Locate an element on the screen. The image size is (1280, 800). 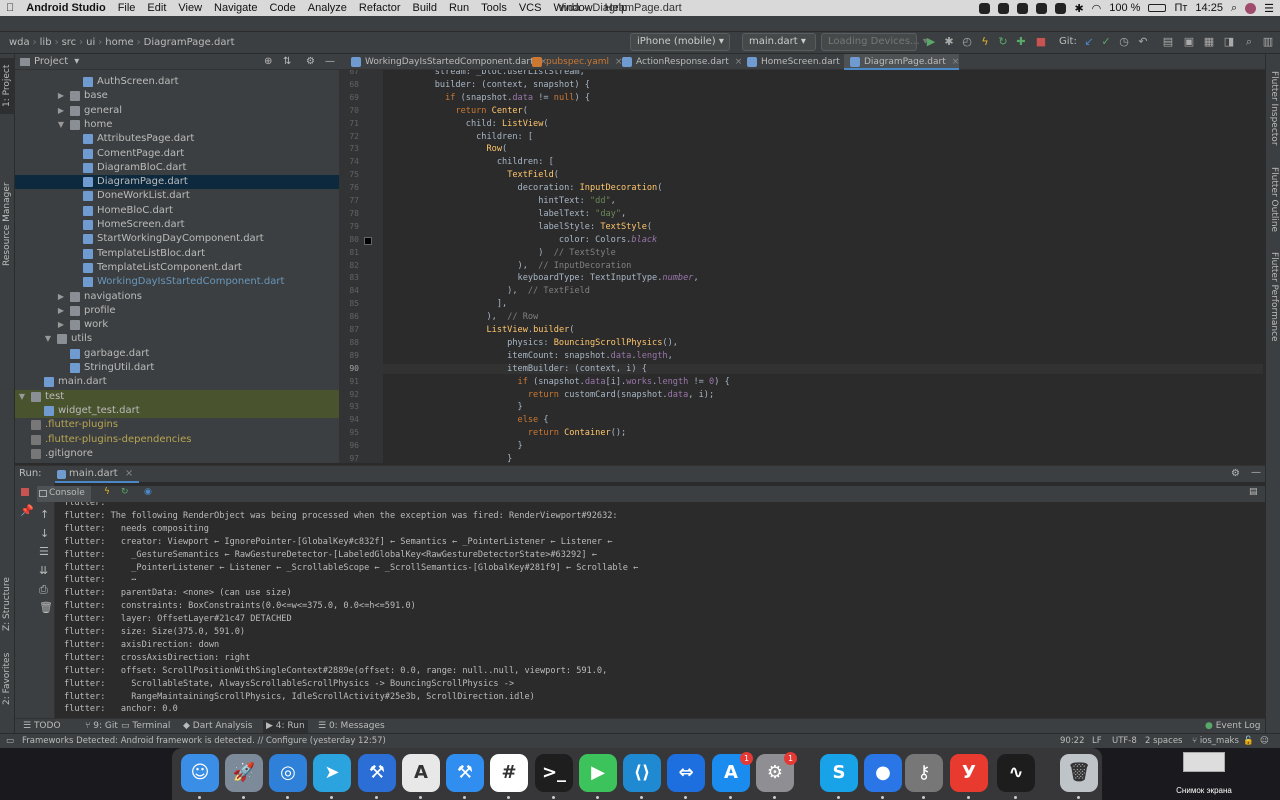
line-number: 90 is located at coordinates (349, 368).